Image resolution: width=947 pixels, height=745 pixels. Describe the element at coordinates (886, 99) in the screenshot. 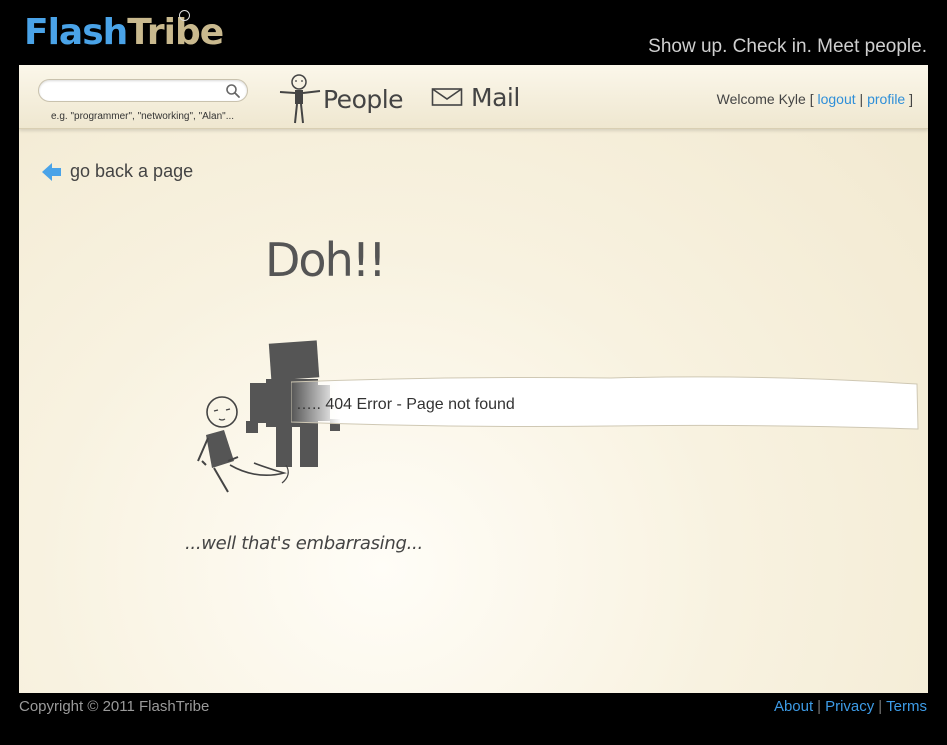

I see `profile-link: profile` at that location.